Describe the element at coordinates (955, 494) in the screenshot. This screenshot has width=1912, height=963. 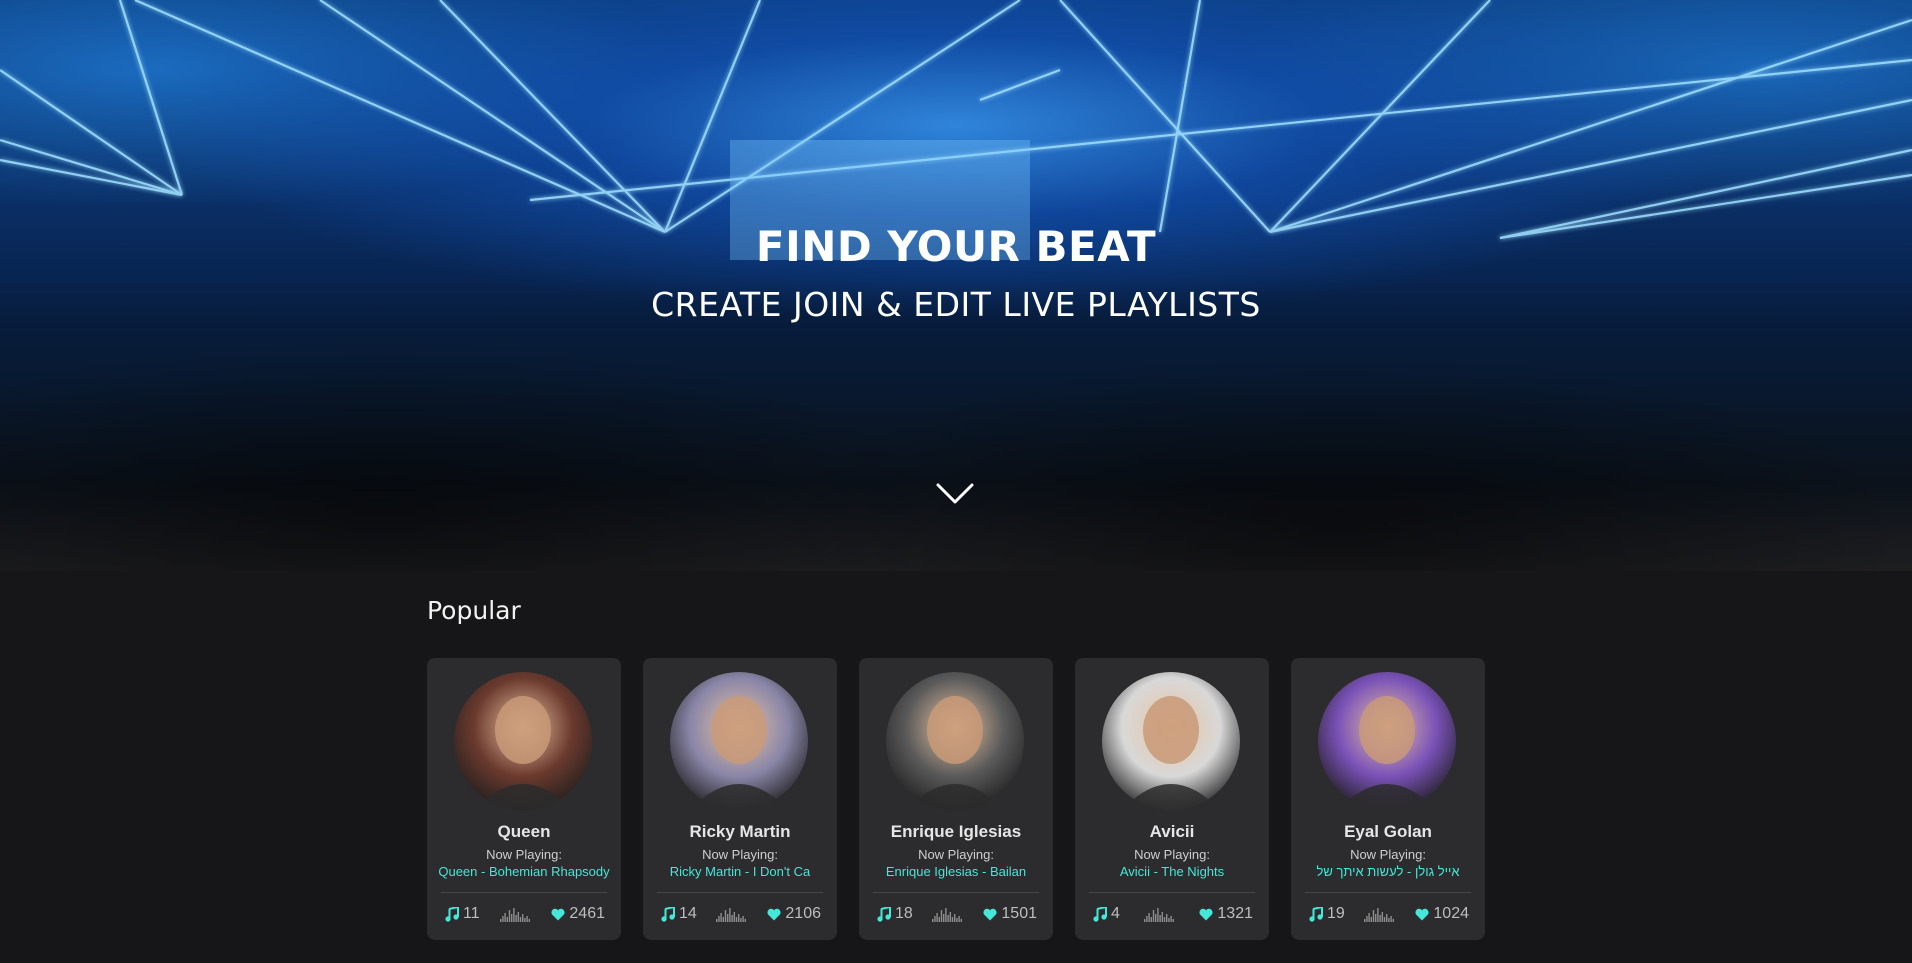
I see `chevron-down-icon` at that location.